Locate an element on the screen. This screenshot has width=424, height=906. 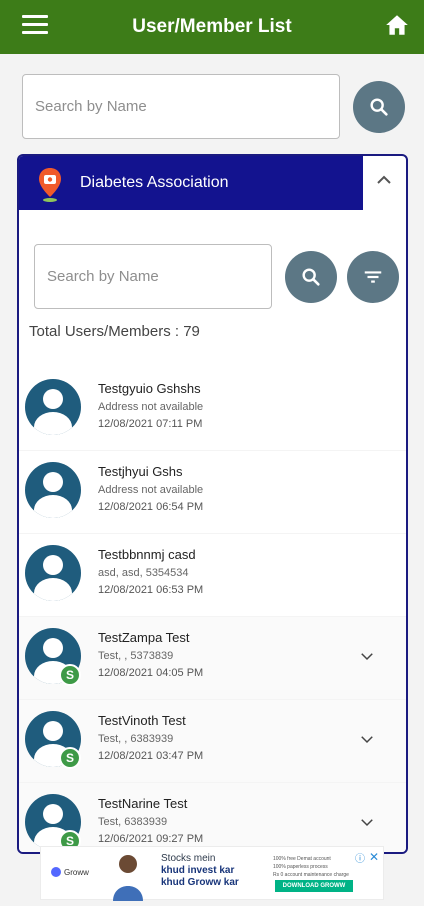
chevron-up-icon is located at coordinates (384, 180).